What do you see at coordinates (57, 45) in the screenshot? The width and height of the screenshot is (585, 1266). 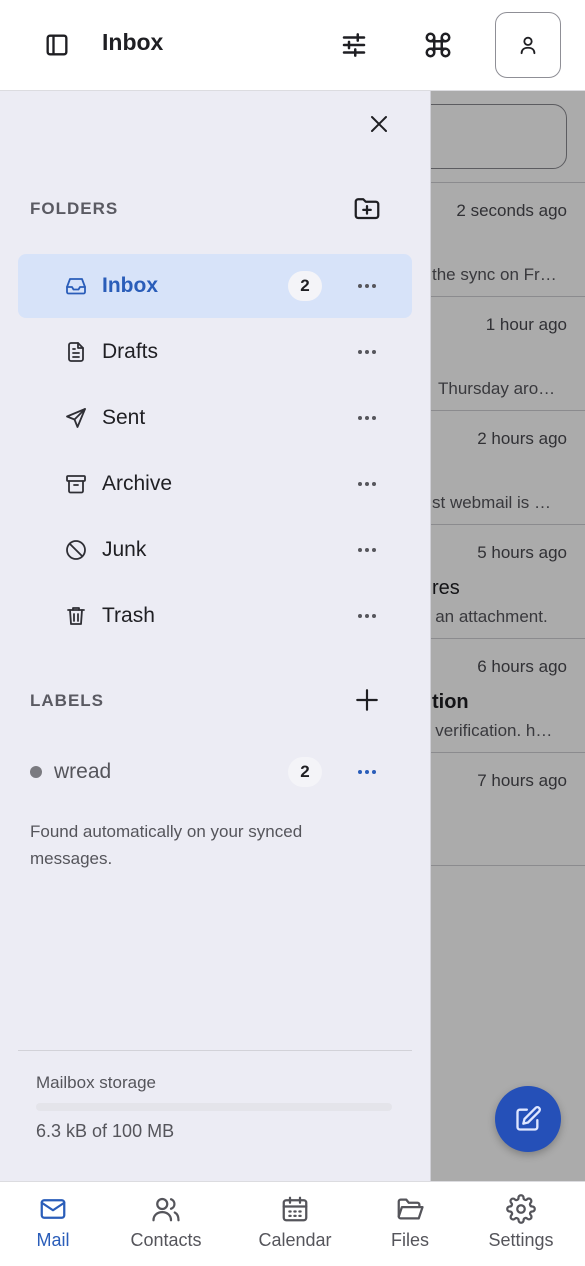 I see `sidebar-toggle-icon` at bounding box center [57, 45].